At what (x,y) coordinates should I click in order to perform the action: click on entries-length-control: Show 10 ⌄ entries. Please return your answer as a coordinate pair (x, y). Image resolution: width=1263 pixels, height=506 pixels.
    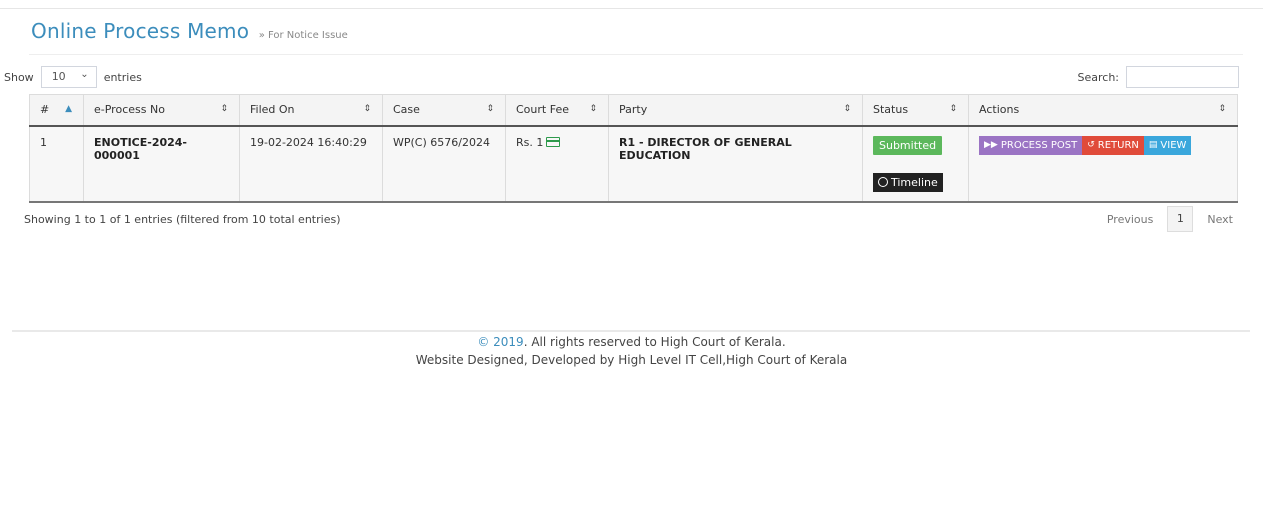
    Looking at the image, I should click on (73, 77).